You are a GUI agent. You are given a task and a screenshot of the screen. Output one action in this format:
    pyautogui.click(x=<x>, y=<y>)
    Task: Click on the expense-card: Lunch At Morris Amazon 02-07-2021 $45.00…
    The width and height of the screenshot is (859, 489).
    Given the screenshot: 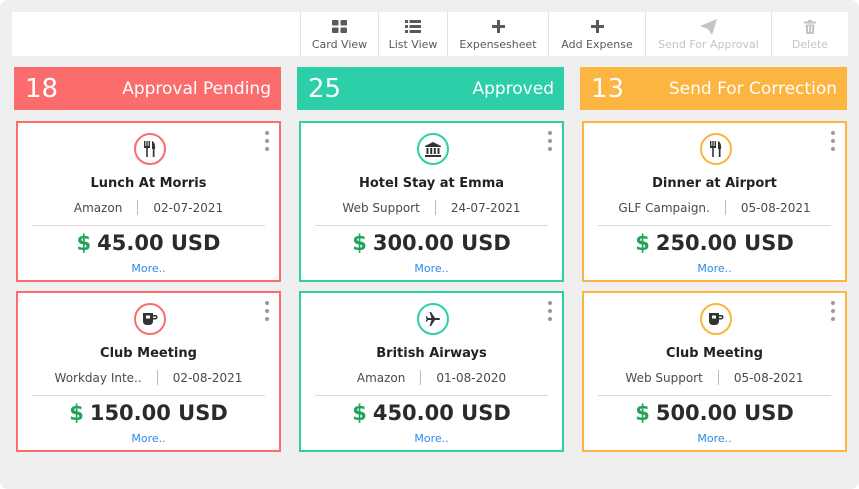 What is the action you would take?
    pyautogui.click(x=148, y=201)
    